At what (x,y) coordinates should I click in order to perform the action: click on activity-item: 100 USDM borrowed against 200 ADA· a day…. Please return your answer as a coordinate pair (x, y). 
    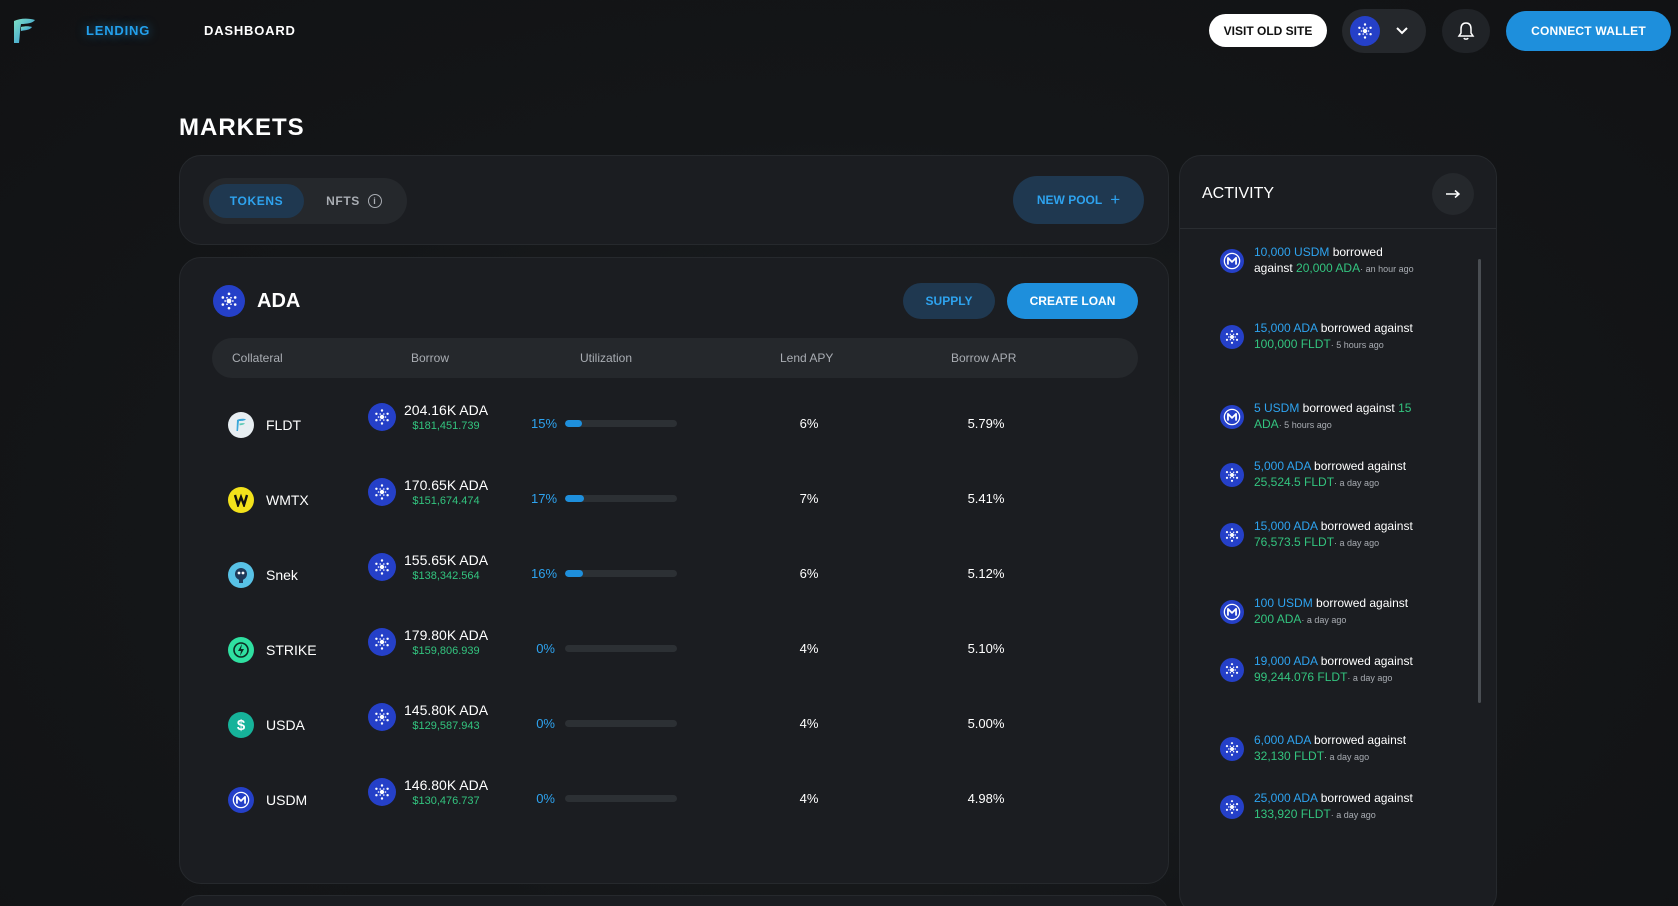
    Looking at the image, I should click on (1318, 611).